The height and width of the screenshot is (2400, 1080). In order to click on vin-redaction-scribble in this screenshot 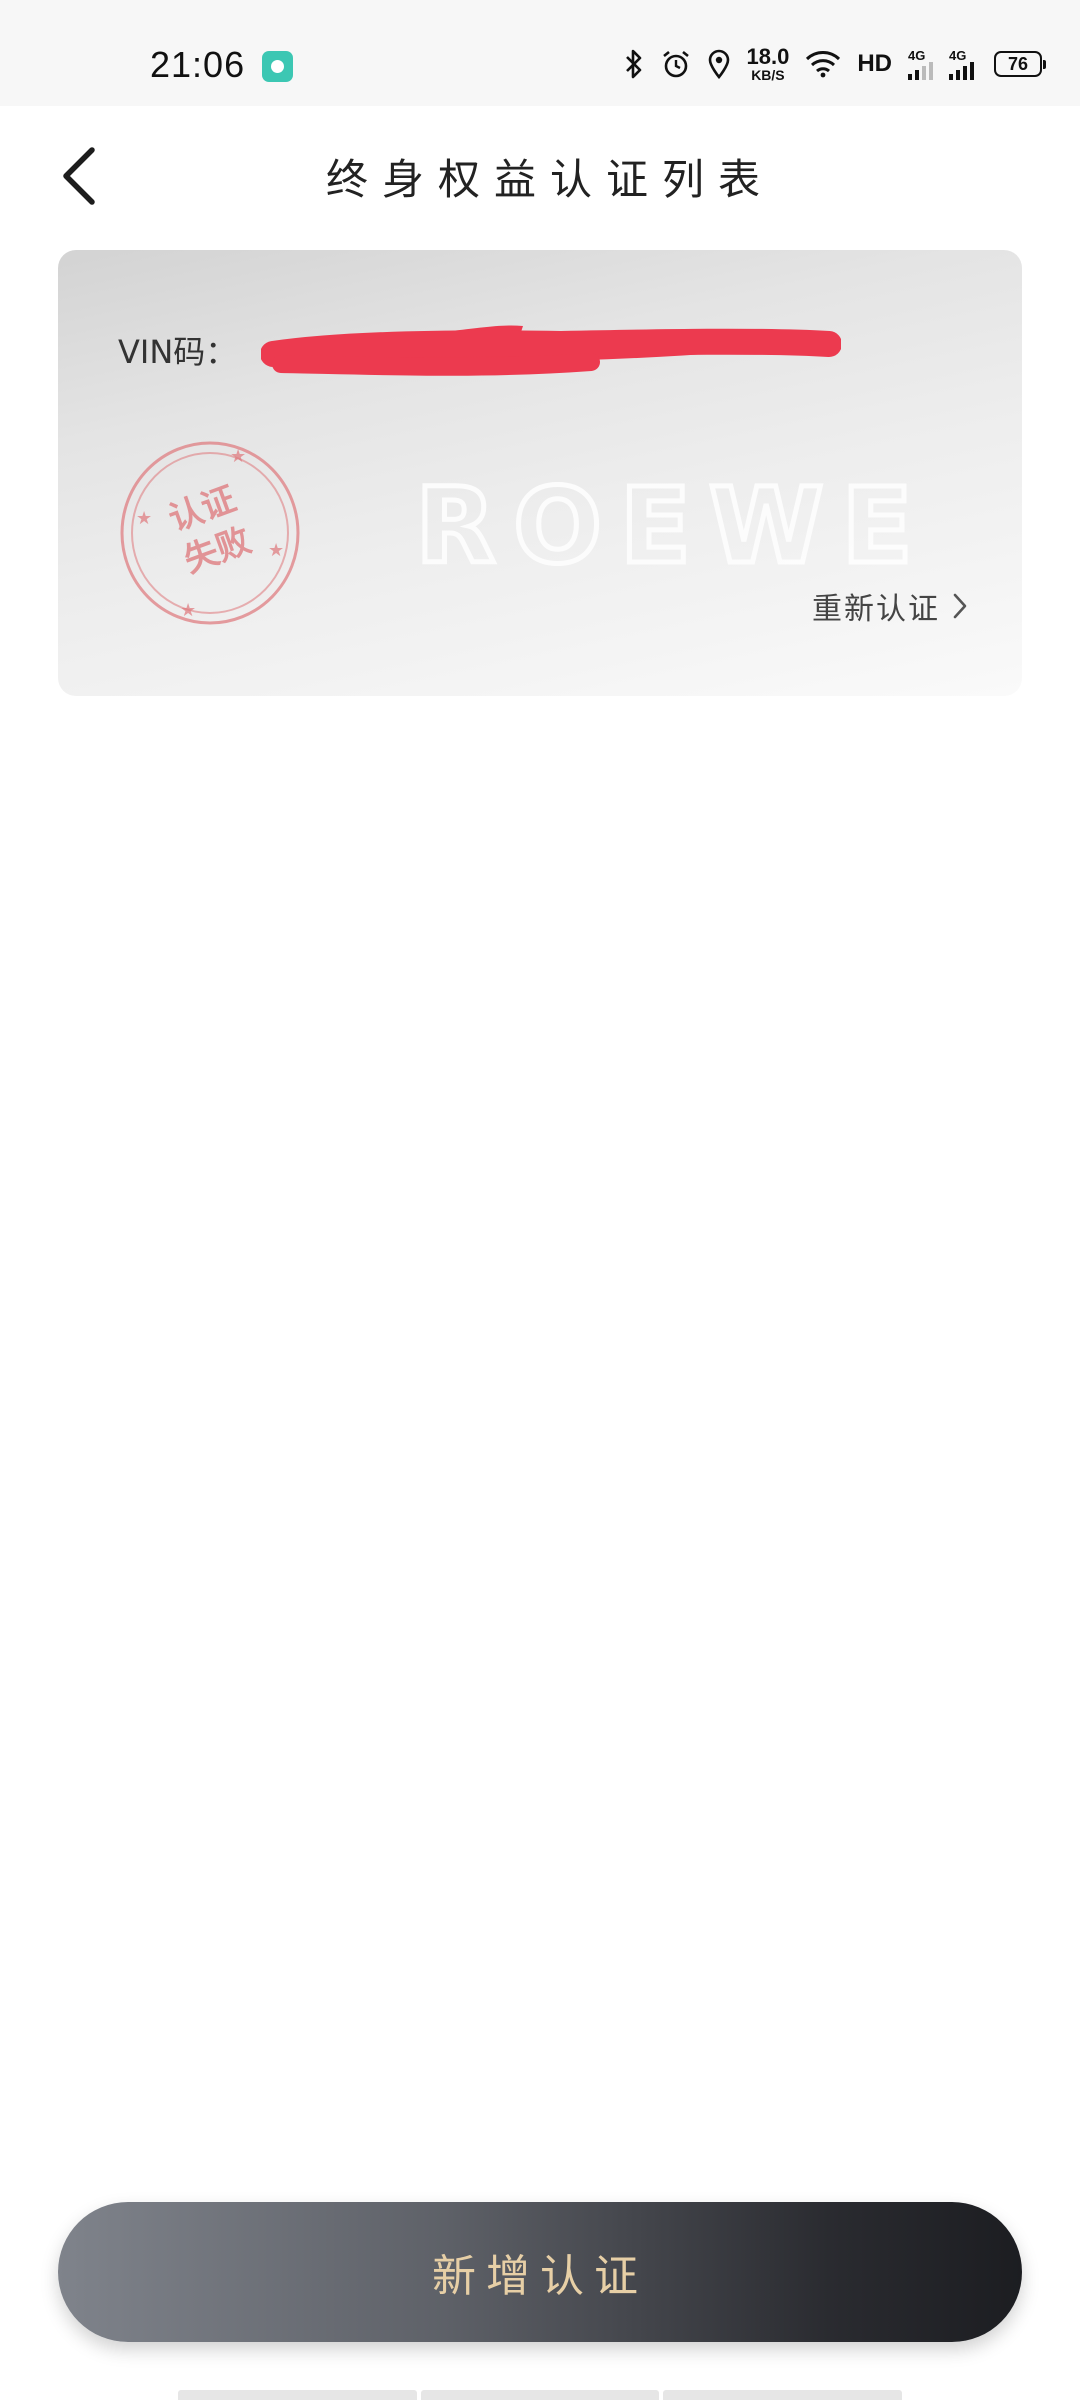, I will do `click(551, 350)`.